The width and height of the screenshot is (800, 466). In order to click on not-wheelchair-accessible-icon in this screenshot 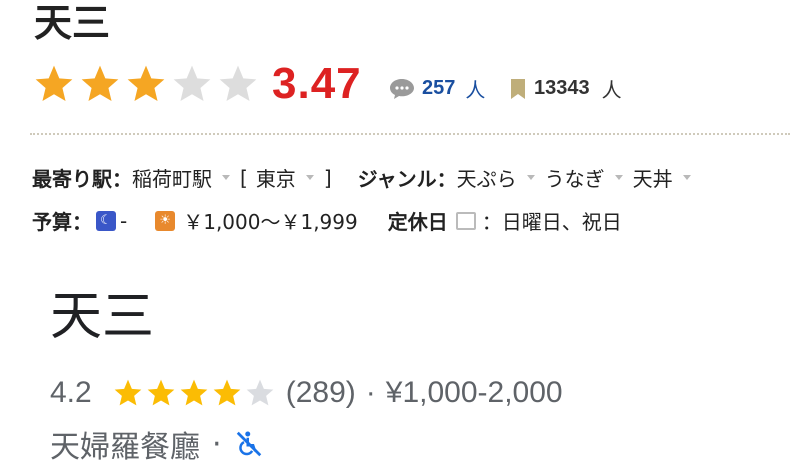, I will do `click(248, 444)`.